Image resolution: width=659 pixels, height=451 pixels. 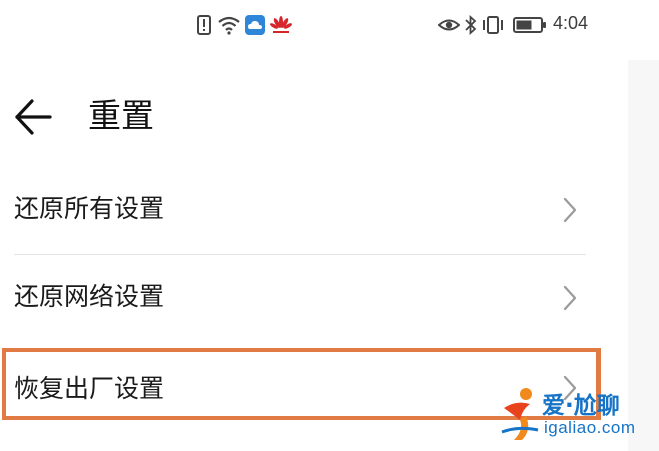 What do you see at coordinates (204, 25) in the screenshot?
I see `alert-icon` at bounding box center [204, 25].